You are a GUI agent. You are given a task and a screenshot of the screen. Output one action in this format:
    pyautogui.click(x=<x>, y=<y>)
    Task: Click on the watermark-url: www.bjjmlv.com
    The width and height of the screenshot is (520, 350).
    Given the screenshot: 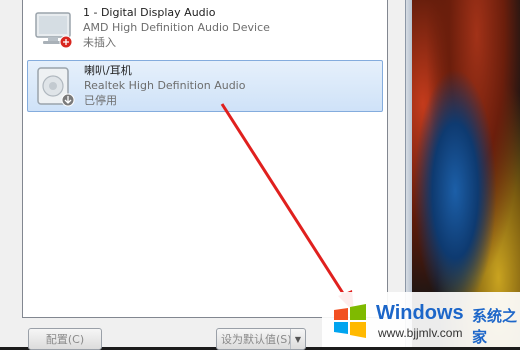 What is the action you would take?
    pyautogui.click(x=420, y=333)
    